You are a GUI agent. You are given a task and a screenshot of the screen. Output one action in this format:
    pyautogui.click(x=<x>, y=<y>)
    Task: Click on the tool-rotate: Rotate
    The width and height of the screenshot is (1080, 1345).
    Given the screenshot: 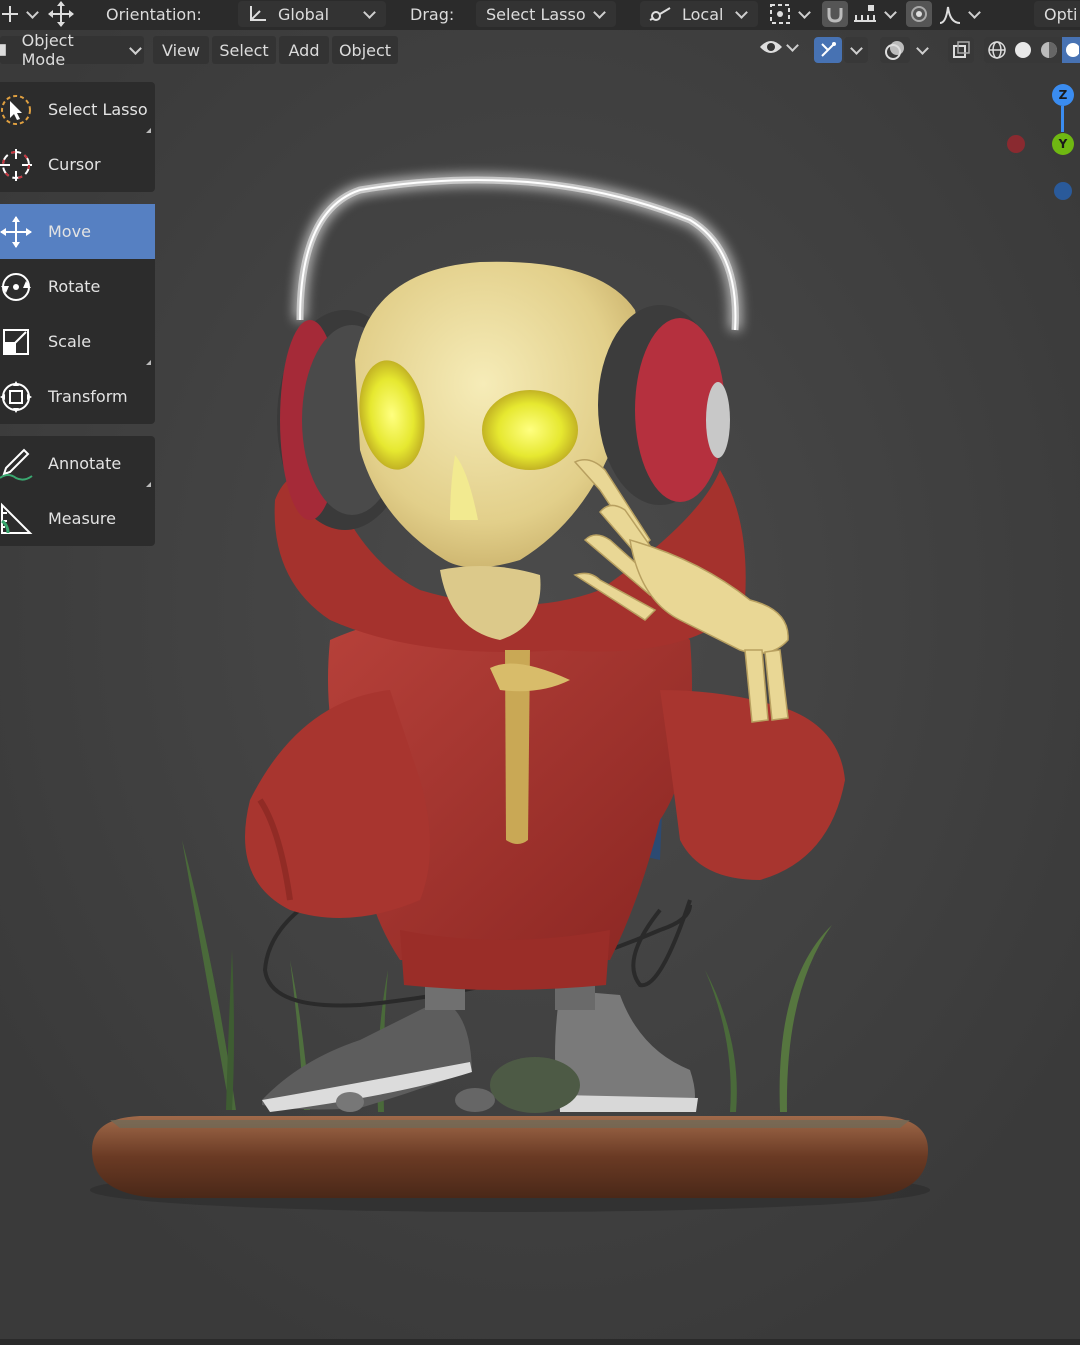 What is the action you would take?
    pyautogui.click(x=77, y=286)
    